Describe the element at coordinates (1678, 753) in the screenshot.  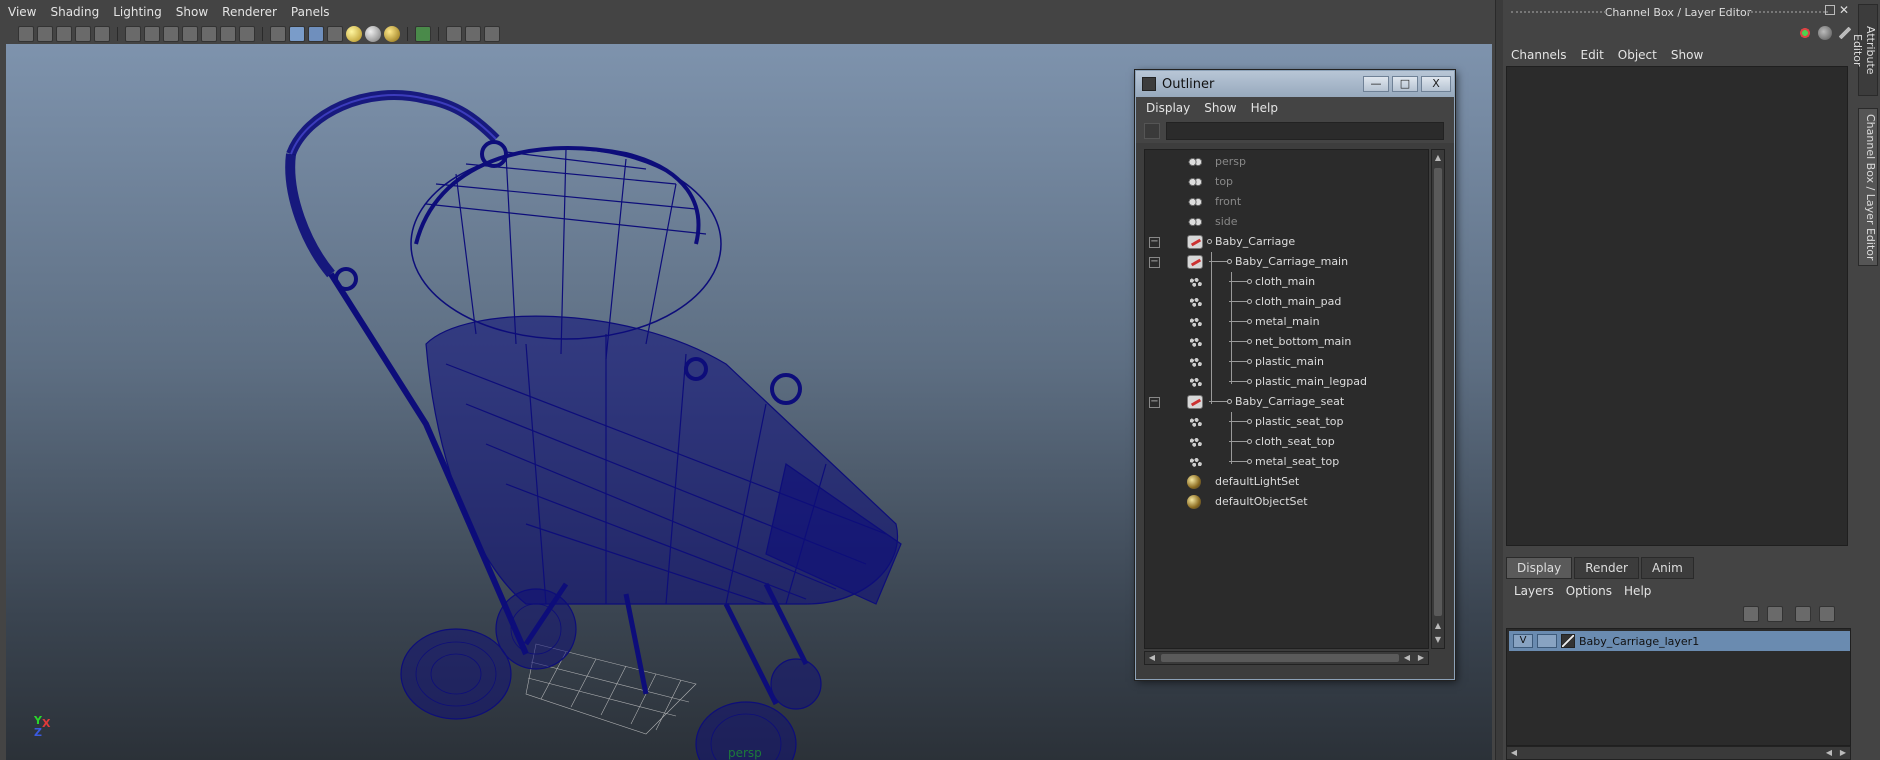
I see `layer-horizontal-scrollbar: ◀ ◀ ▶` at that location.